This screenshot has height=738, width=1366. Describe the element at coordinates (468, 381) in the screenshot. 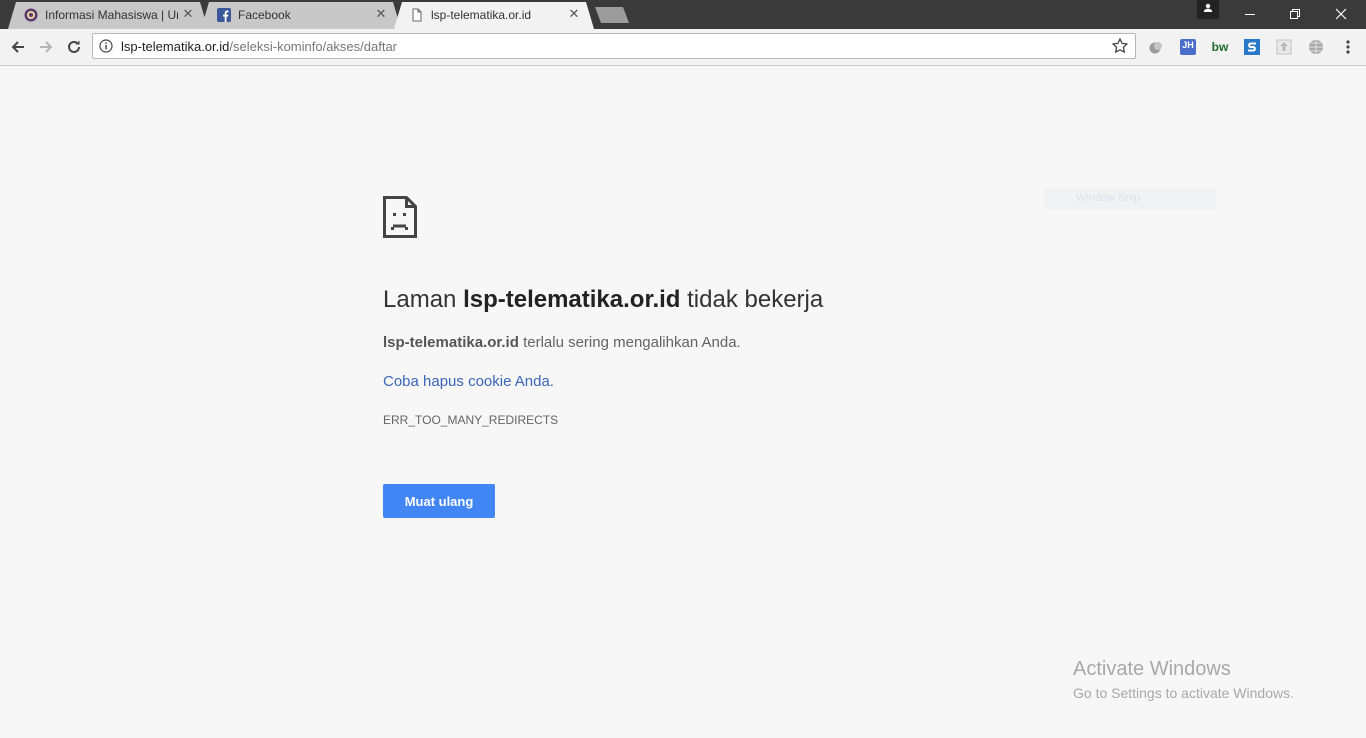

I see `clear-cookies-link: Coba hapus cookie Anda.` at that location.